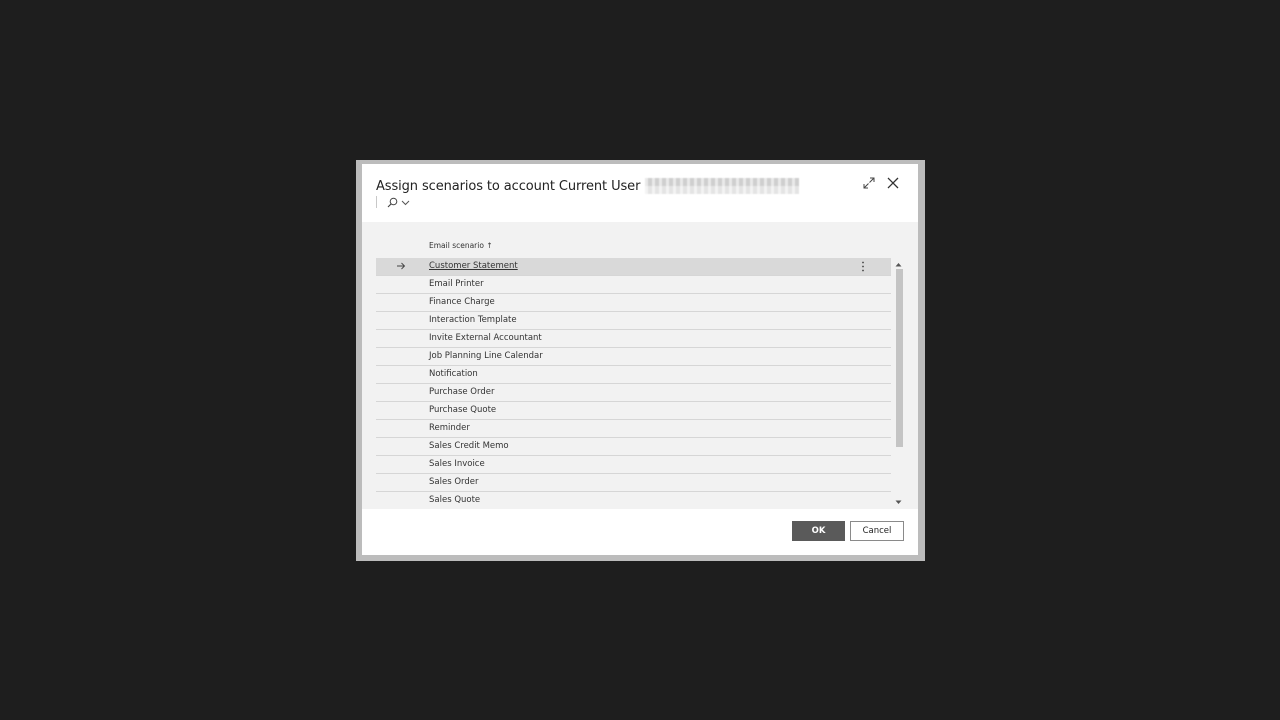 The width and height of the screenshot is (1280, 720). I want to click on list-item-label: Purchase Order, so click(462, 392).